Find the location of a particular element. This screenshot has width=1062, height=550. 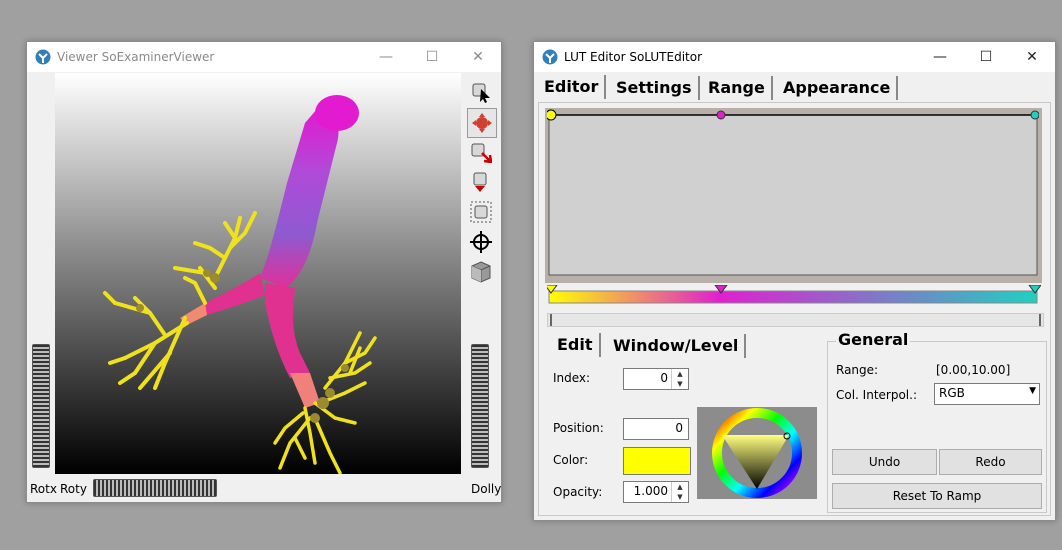

dolly-label: Dolly is located at coordinates (486, 489).